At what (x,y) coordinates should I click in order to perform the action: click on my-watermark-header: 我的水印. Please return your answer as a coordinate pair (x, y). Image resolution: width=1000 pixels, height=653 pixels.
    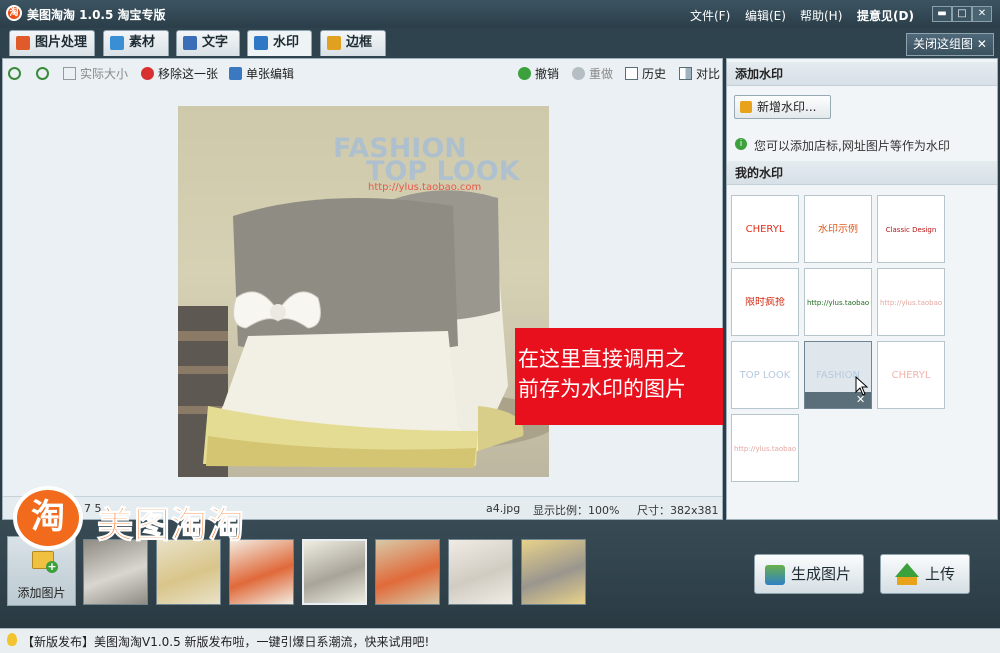
    Looking at the image, I should click on (862, 173).